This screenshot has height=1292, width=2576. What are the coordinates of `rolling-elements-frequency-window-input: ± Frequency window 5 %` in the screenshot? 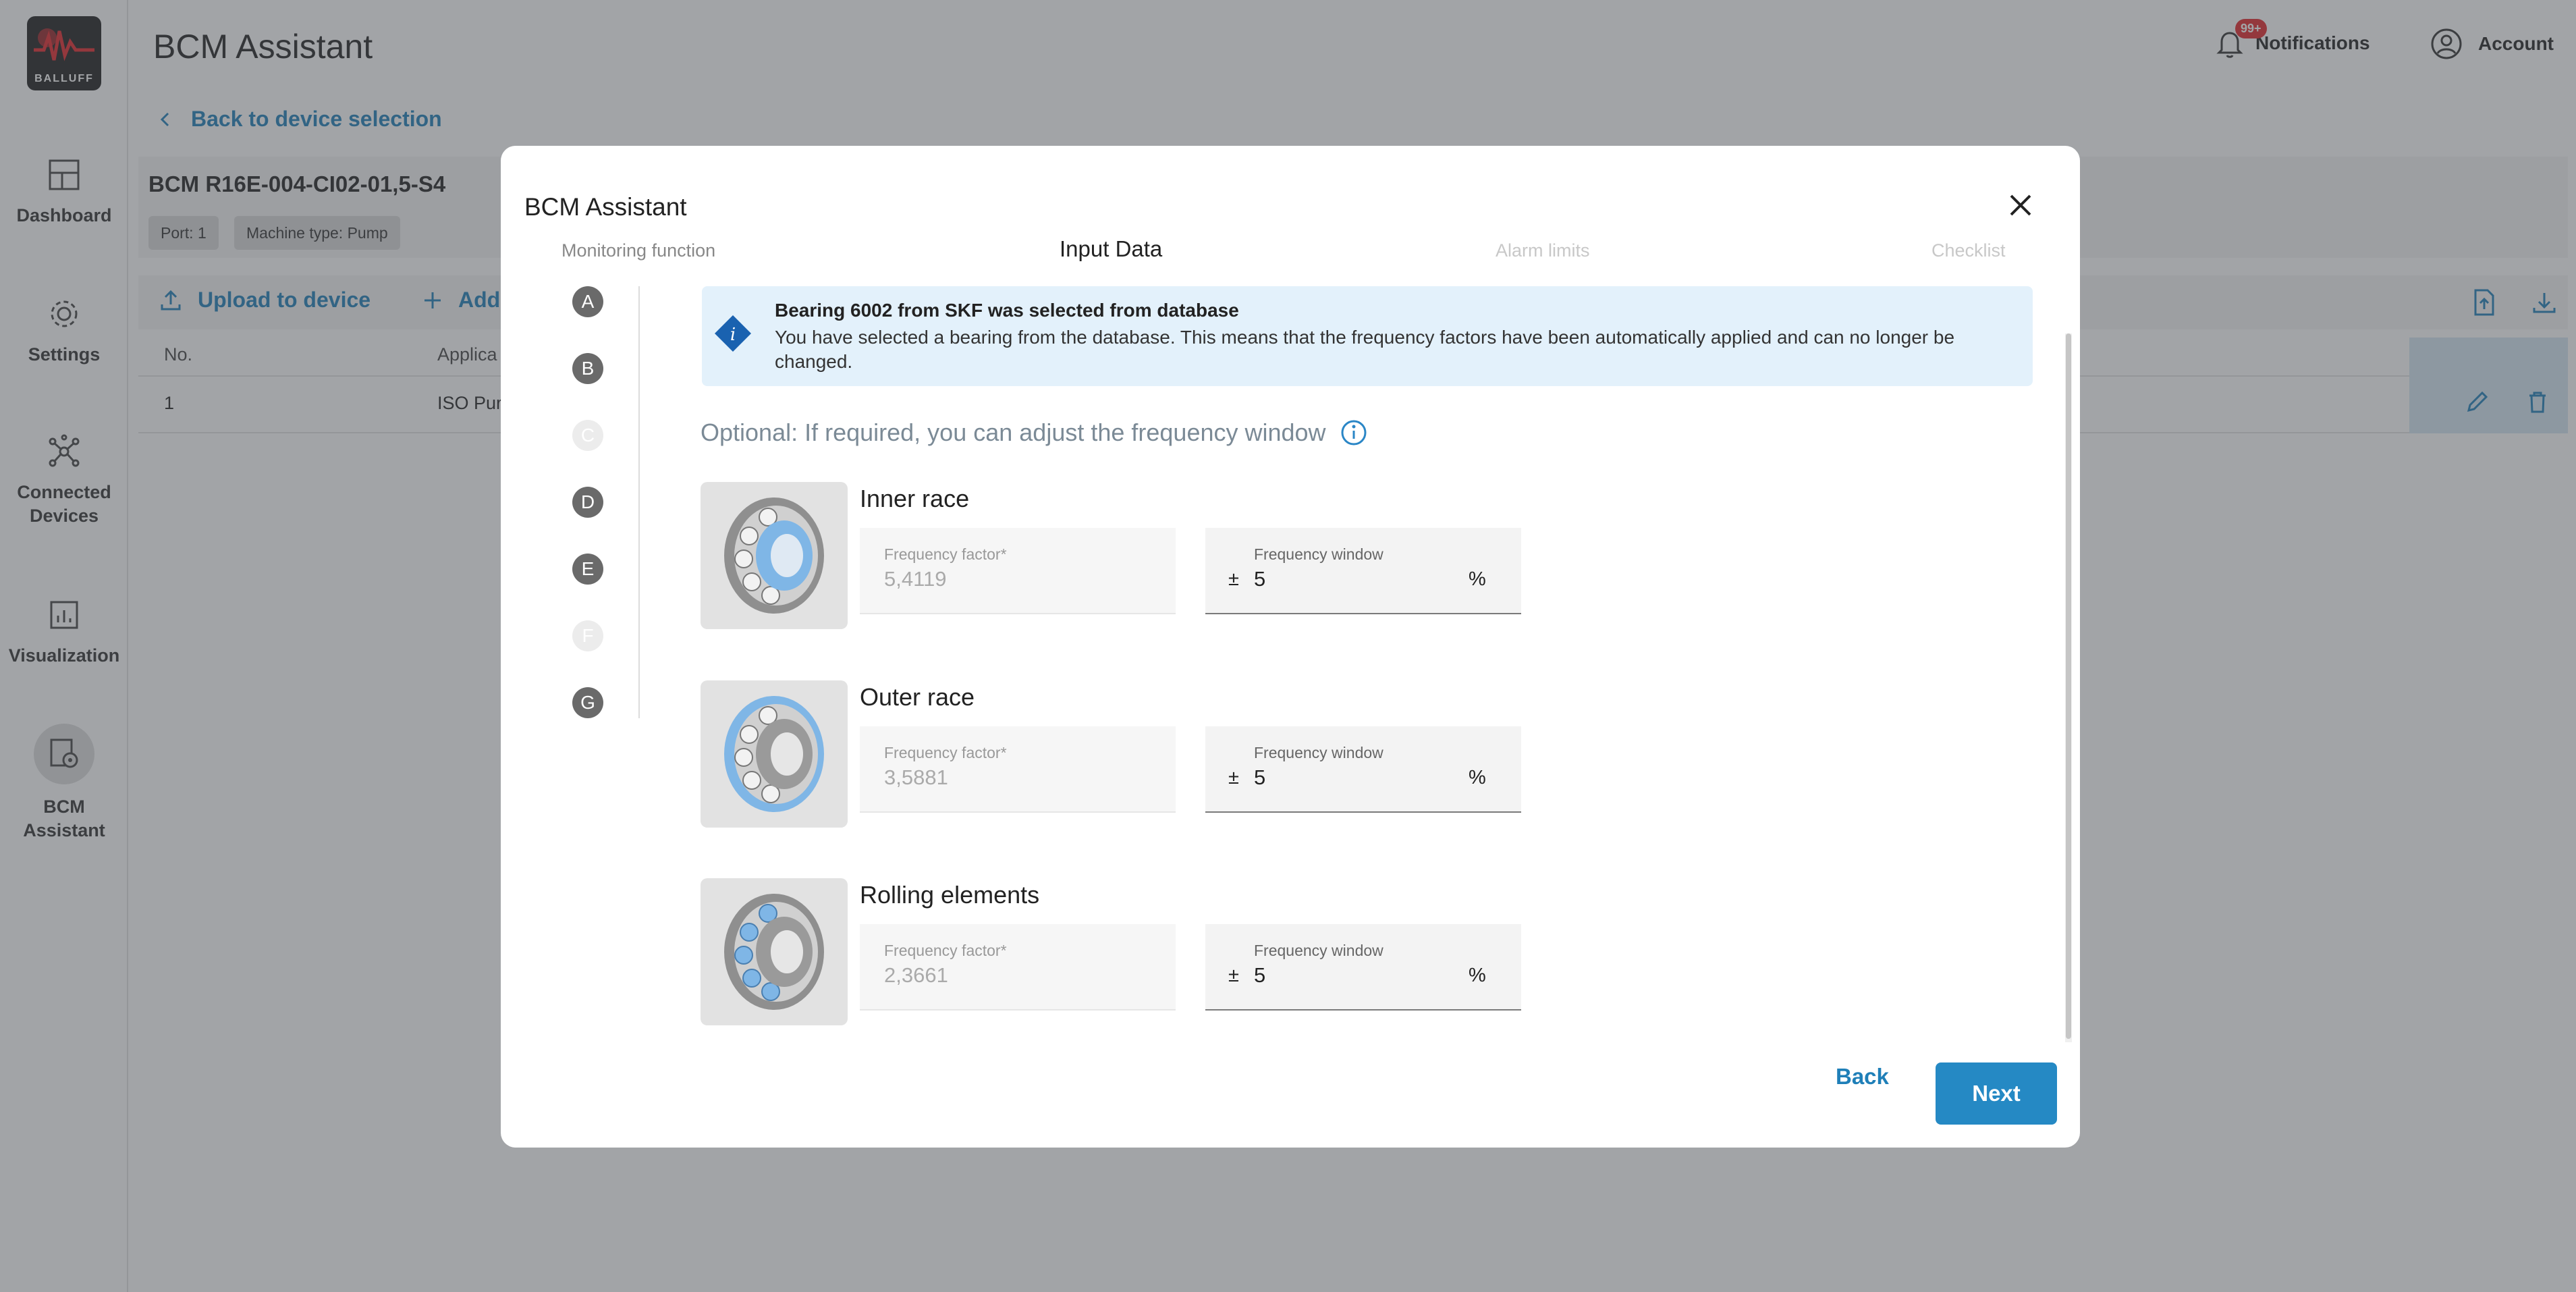 It's located at (1363, 968).